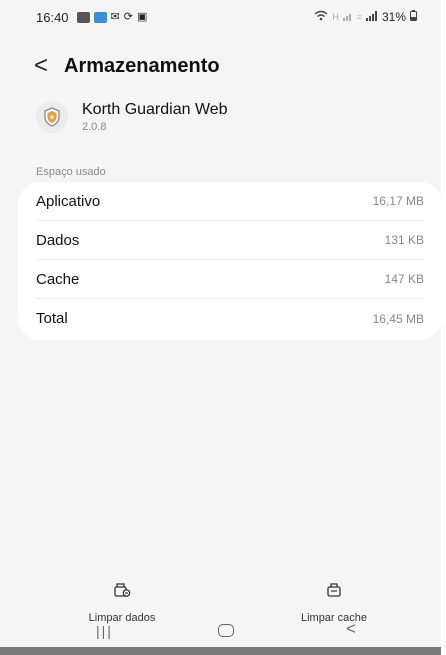 This screenshot has width=446, height=655. What do you see at coordinates (91, 17) in the screenshot?
I see `status-left: 16:40 ✉ ⟳ ▣` at bounding box center [91, 17].